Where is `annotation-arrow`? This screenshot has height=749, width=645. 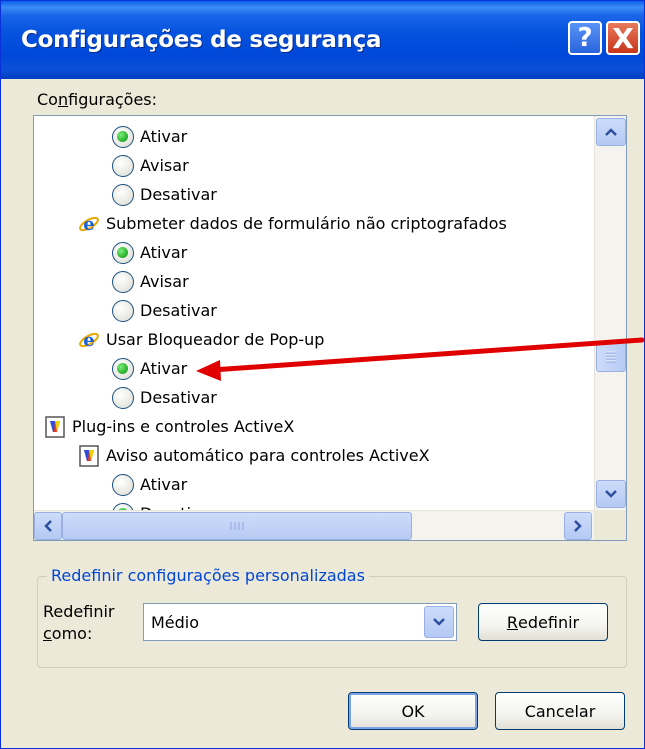
annotation-arrow is located at coordinates (420, 359).